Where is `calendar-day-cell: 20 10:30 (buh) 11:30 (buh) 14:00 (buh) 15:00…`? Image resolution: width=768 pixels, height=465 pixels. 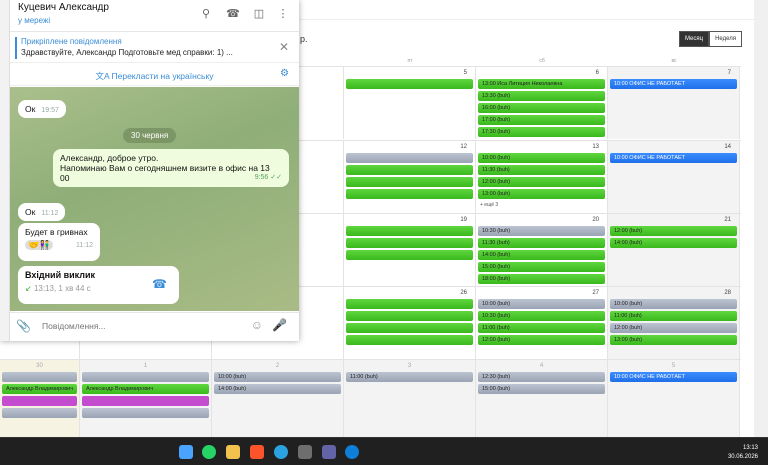
calendar-day-cell: 20 10:30 (buh) 11:30 (buh) 14:00 (buh) 15:00… is located at coordinates (542, 250).